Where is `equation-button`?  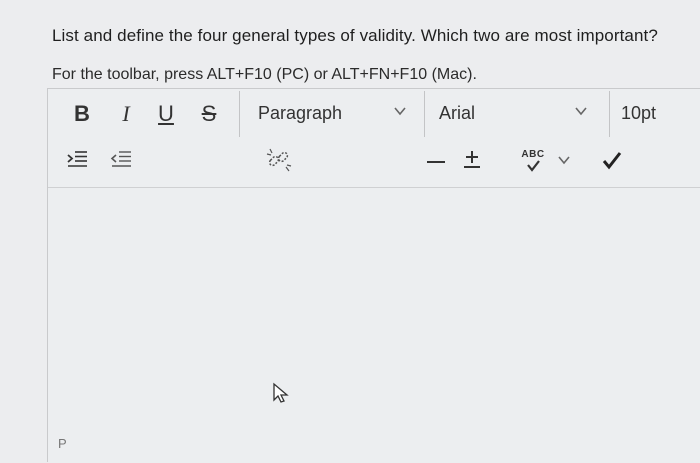
equation-button is located at coordinates (612, 160).